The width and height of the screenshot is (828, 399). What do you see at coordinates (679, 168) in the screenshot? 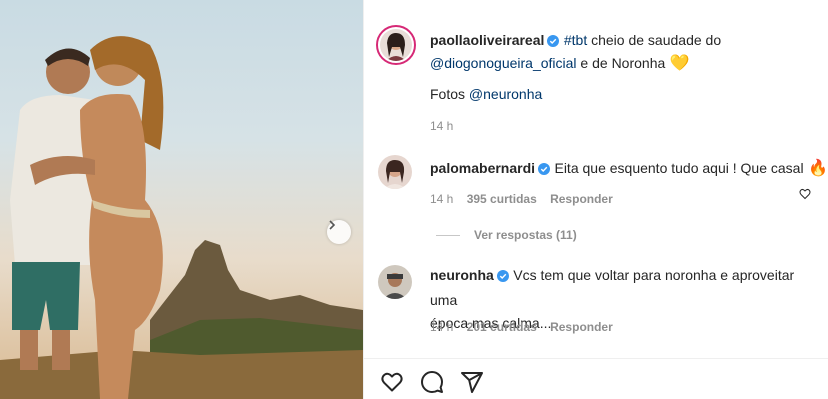
I see `comment-text: Eita que esquento tudo aqui ! Que casal` at bounding box center [679, 168].